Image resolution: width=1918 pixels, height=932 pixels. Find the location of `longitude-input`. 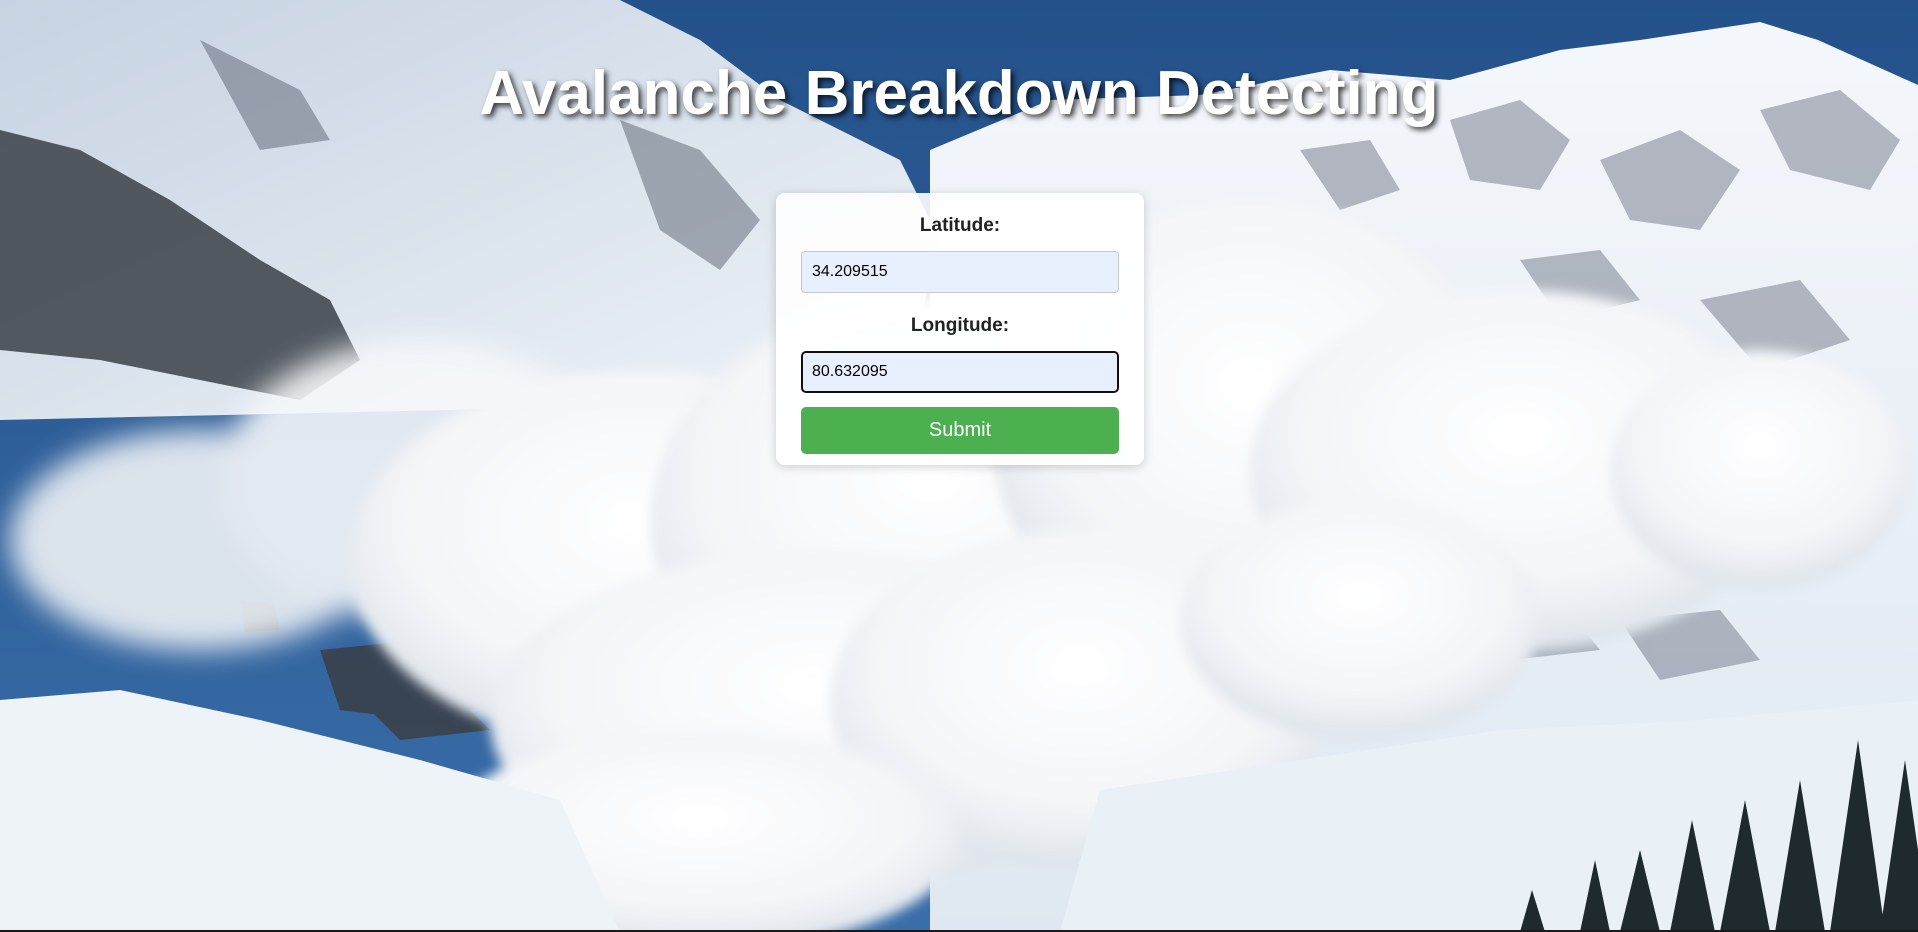

longitude-input is located at coordinates (960, 372).